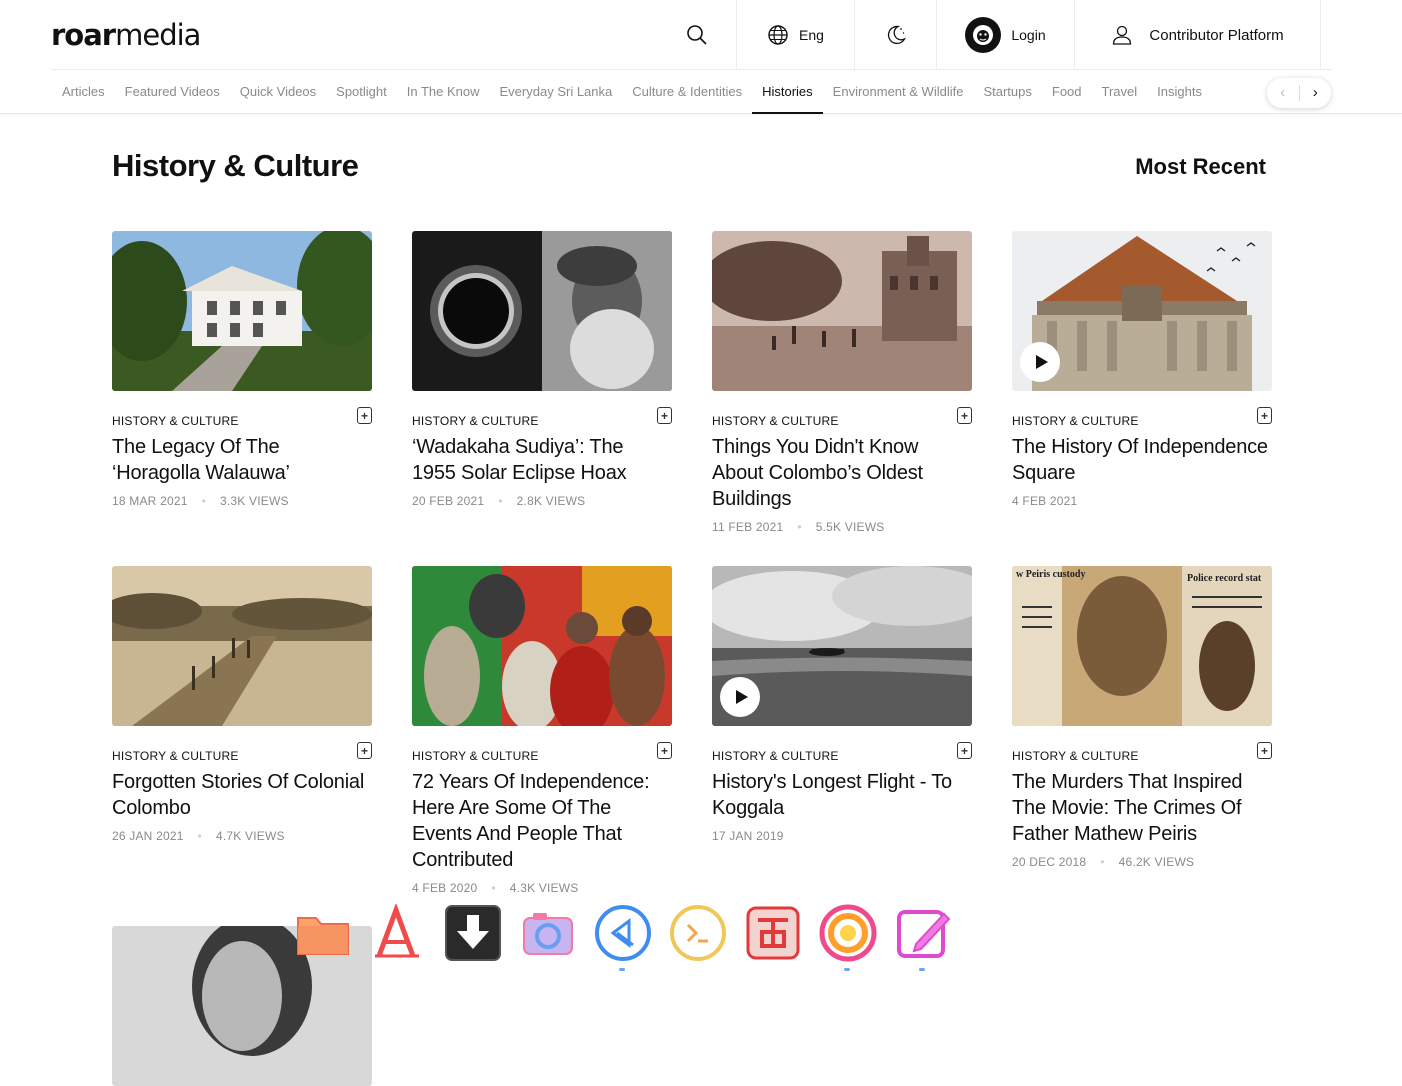 The image size is (1402, 1086). Describe the element at coordinates (242, 795) in the screenshot. I see `article-title: Forgotten Stories Of Colonial Colombo` at that location.